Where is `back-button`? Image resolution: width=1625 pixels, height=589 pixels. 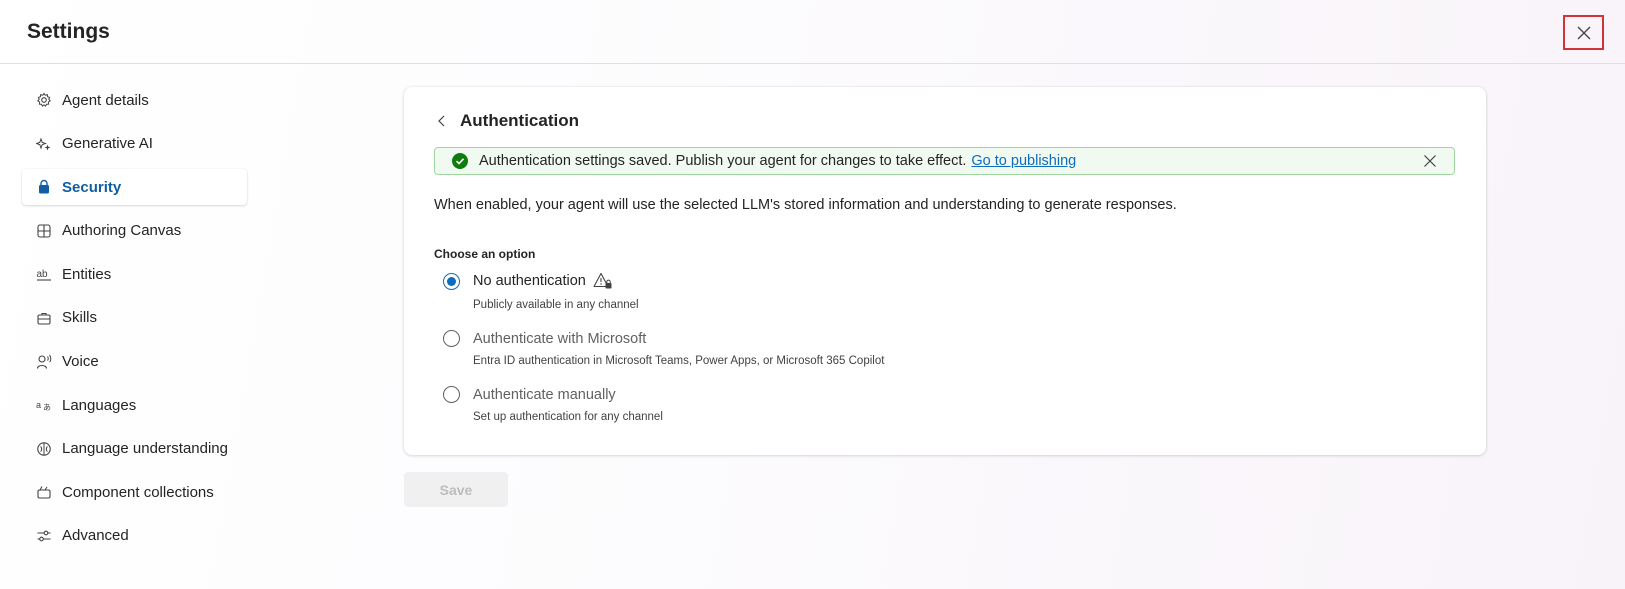 back-button is located at coordinates (442, 121).